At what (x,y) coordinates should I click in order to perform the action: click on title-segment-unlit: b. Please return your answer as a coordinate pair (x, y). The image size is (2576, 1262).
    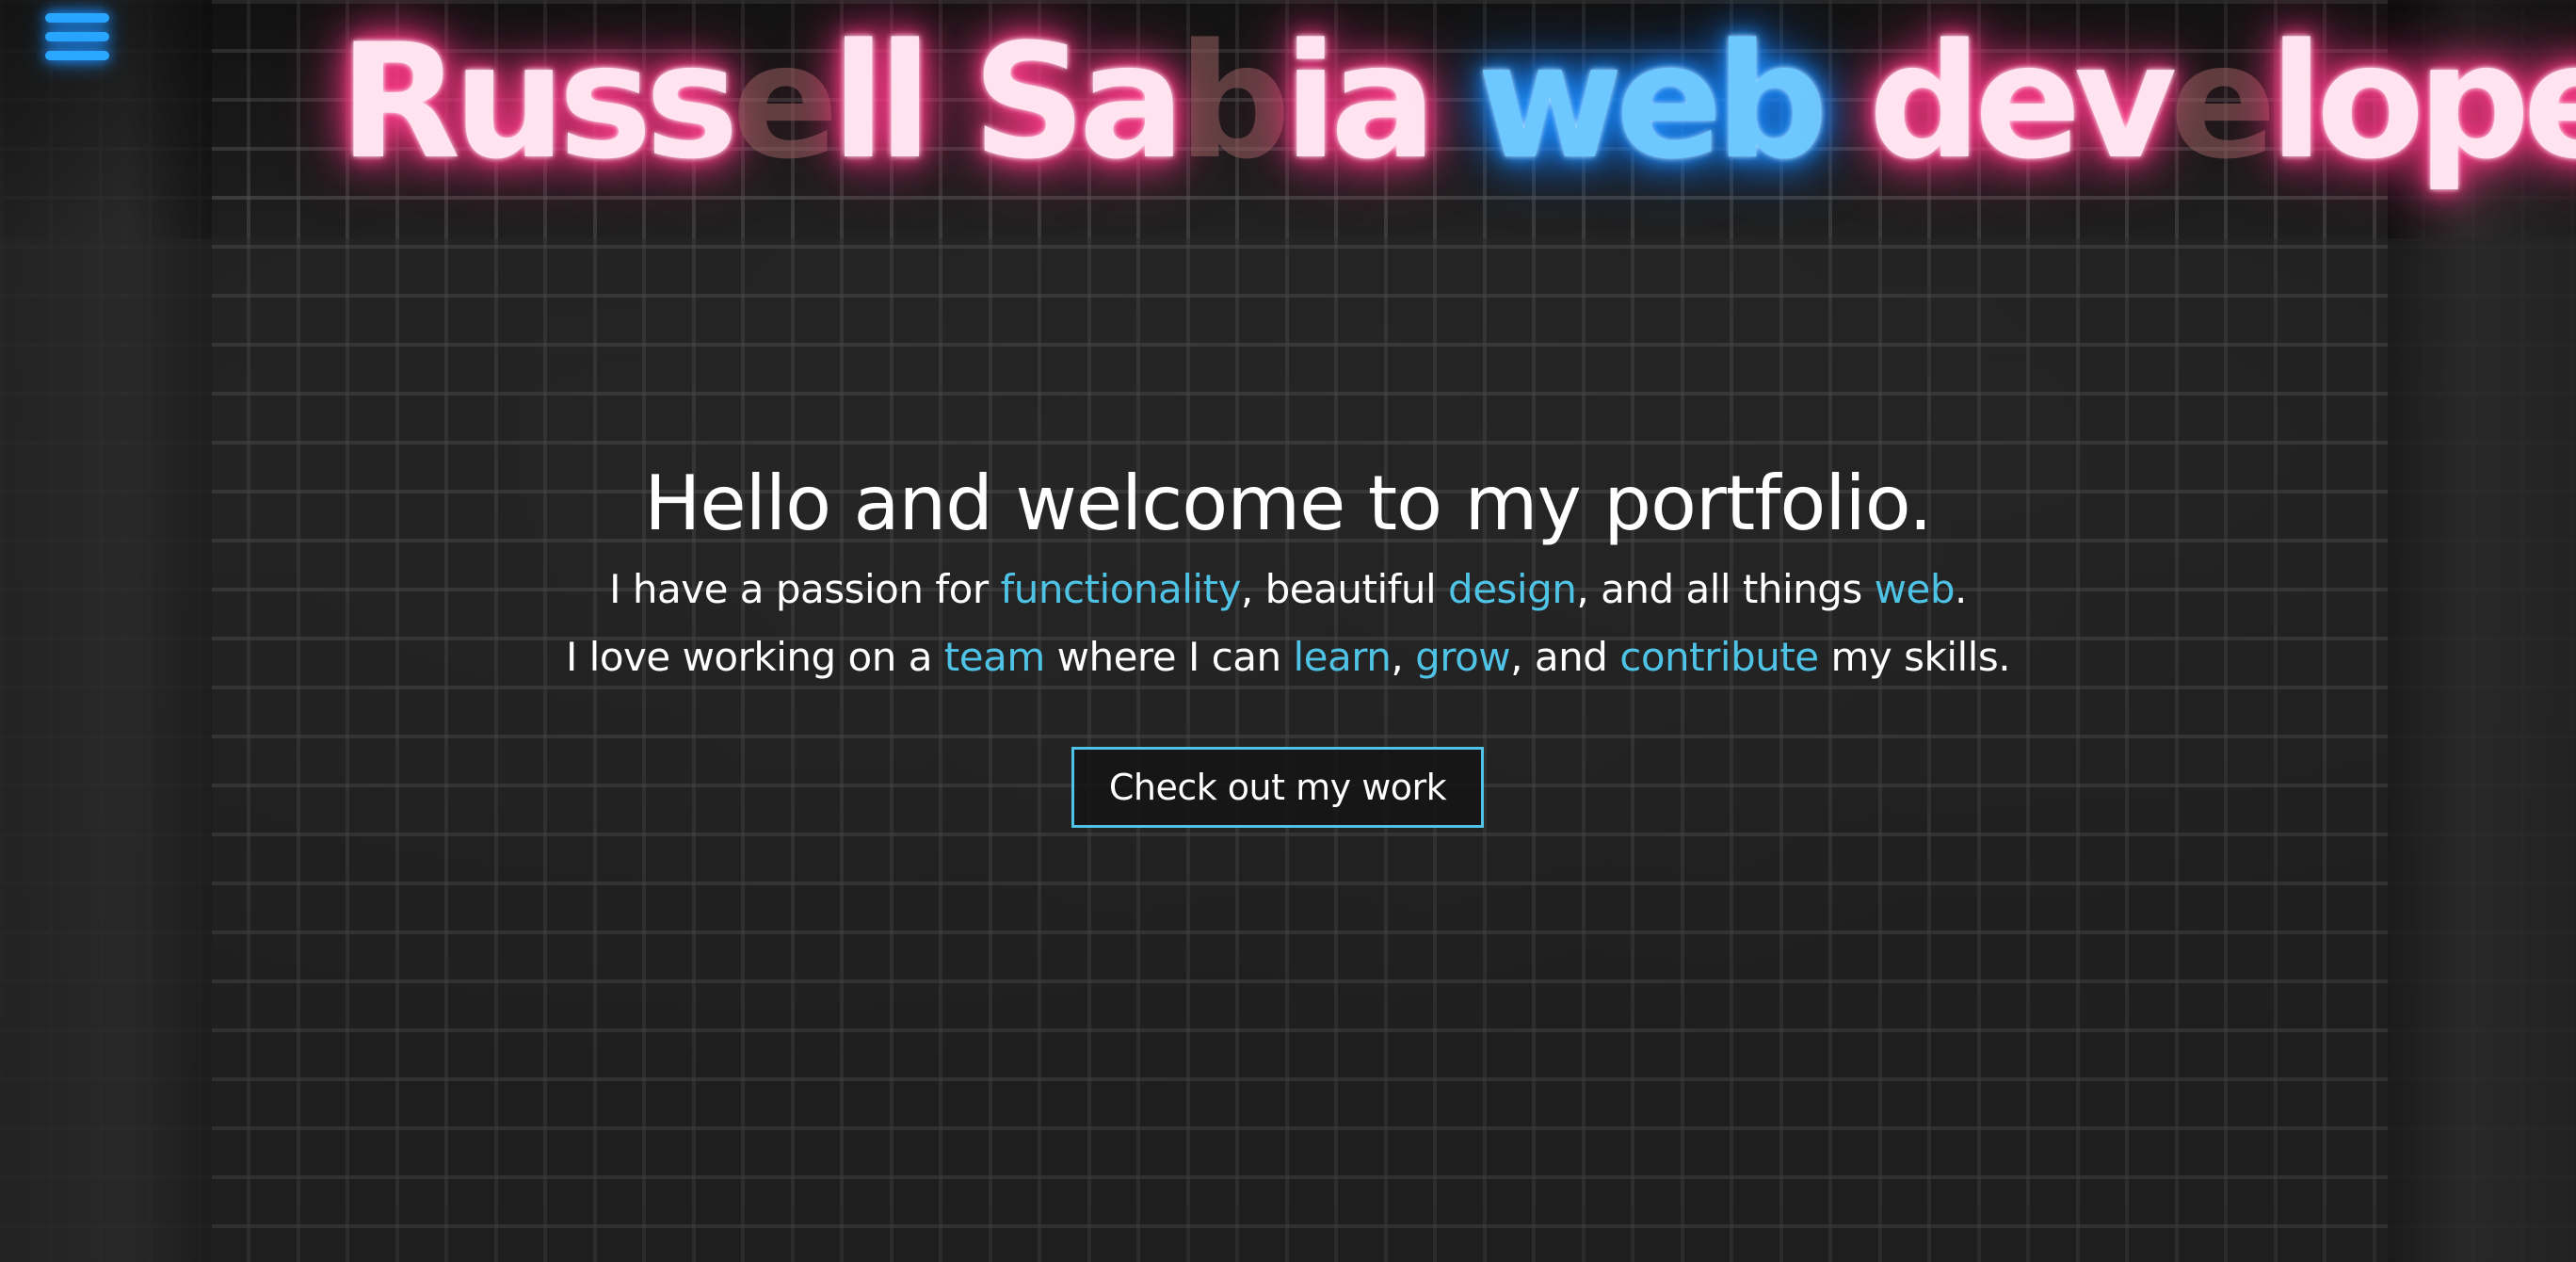
    Looking at the image, I should click on (1234, 101).